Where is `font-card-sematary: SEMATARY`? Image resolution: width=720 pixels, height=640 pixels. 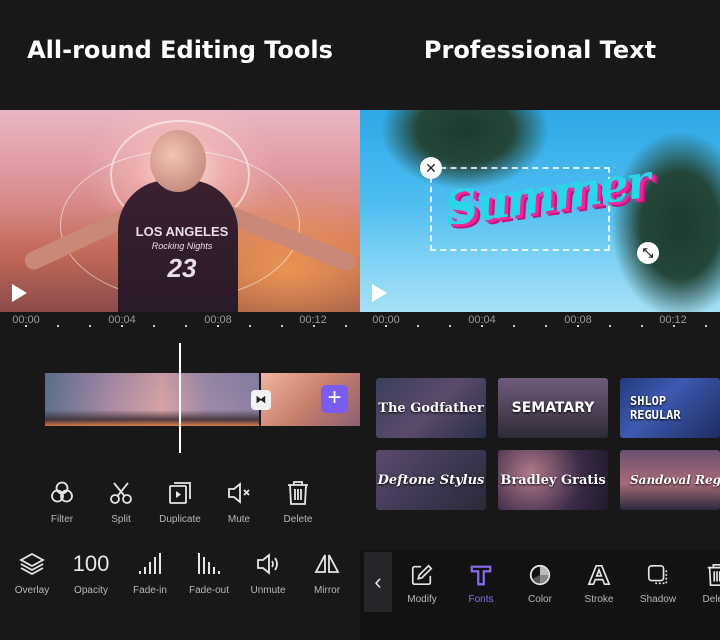 font-card-sematary: SEMATARY is located at coordinates (553, 408).